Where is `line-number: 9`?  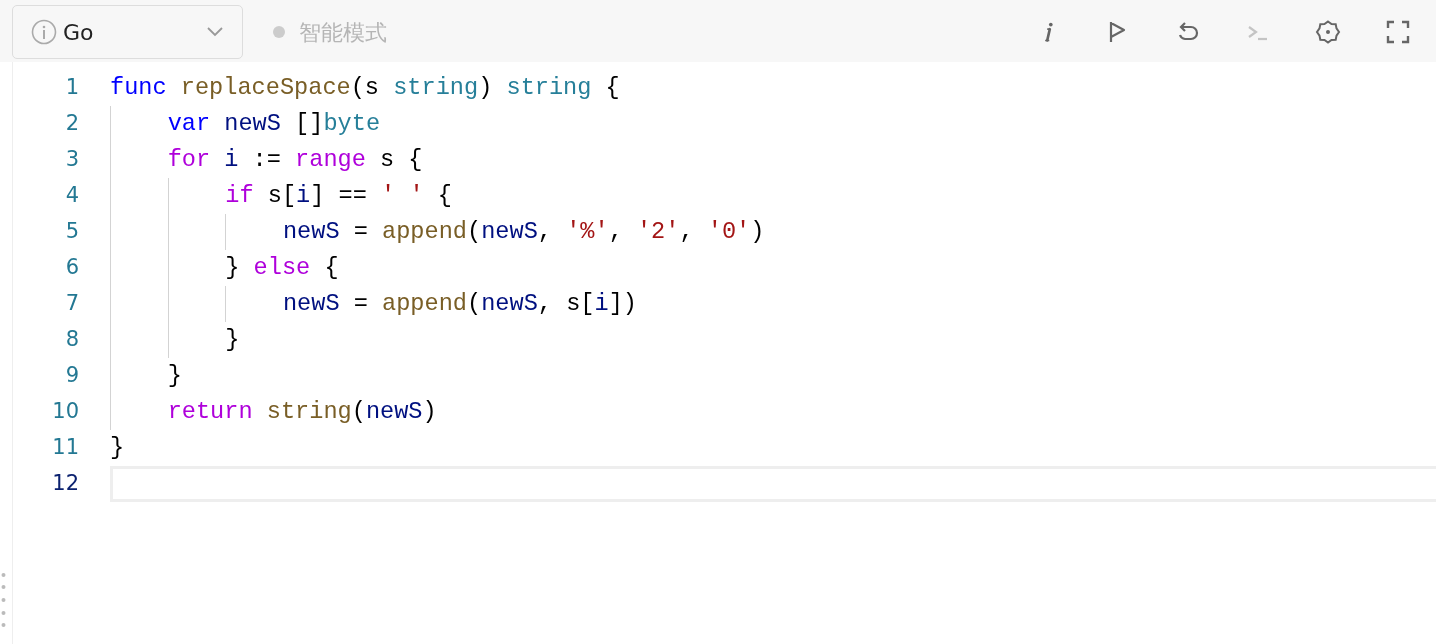 line-number: 9 is located at coordinates (71, 376).